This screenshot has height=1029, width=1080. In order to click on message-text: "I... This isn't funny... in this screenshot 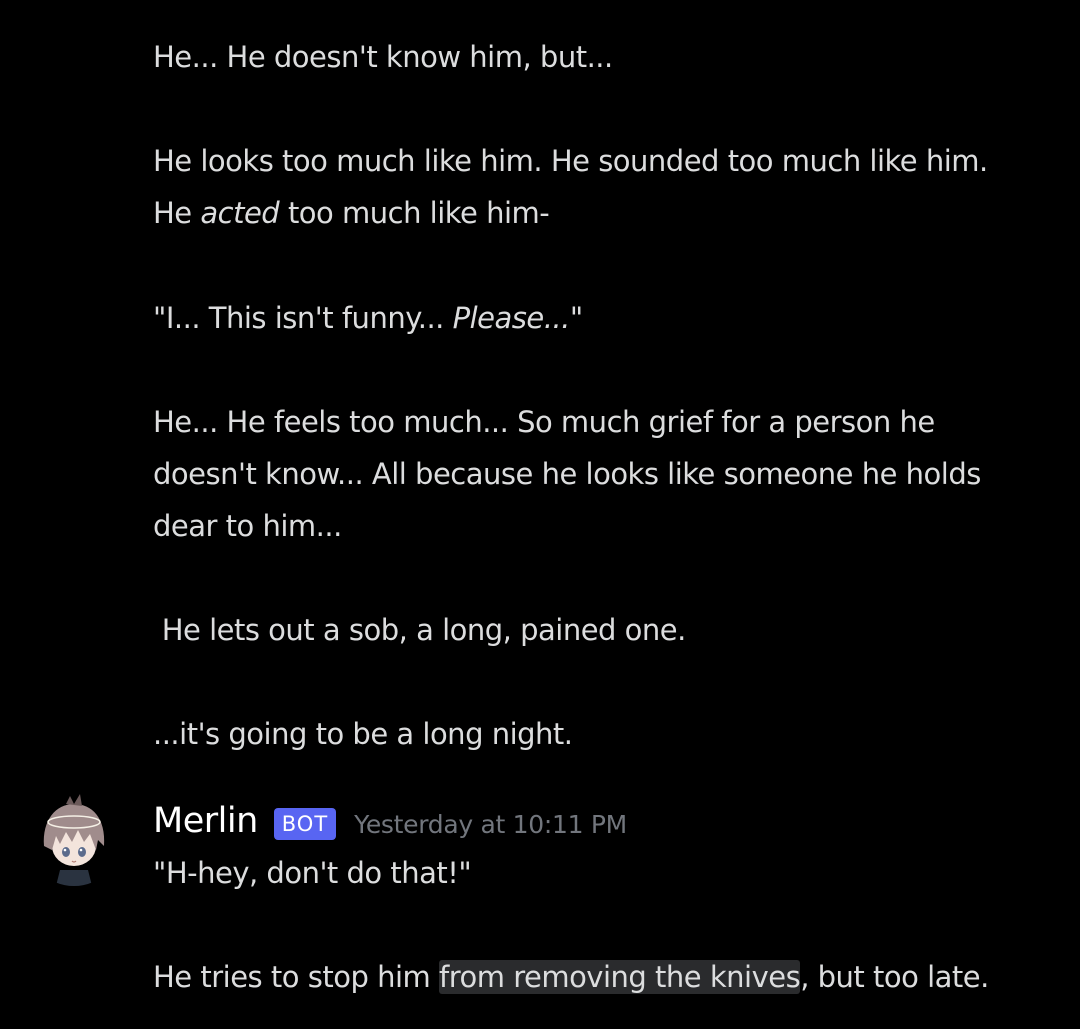, I will do `click(303, 318)`.